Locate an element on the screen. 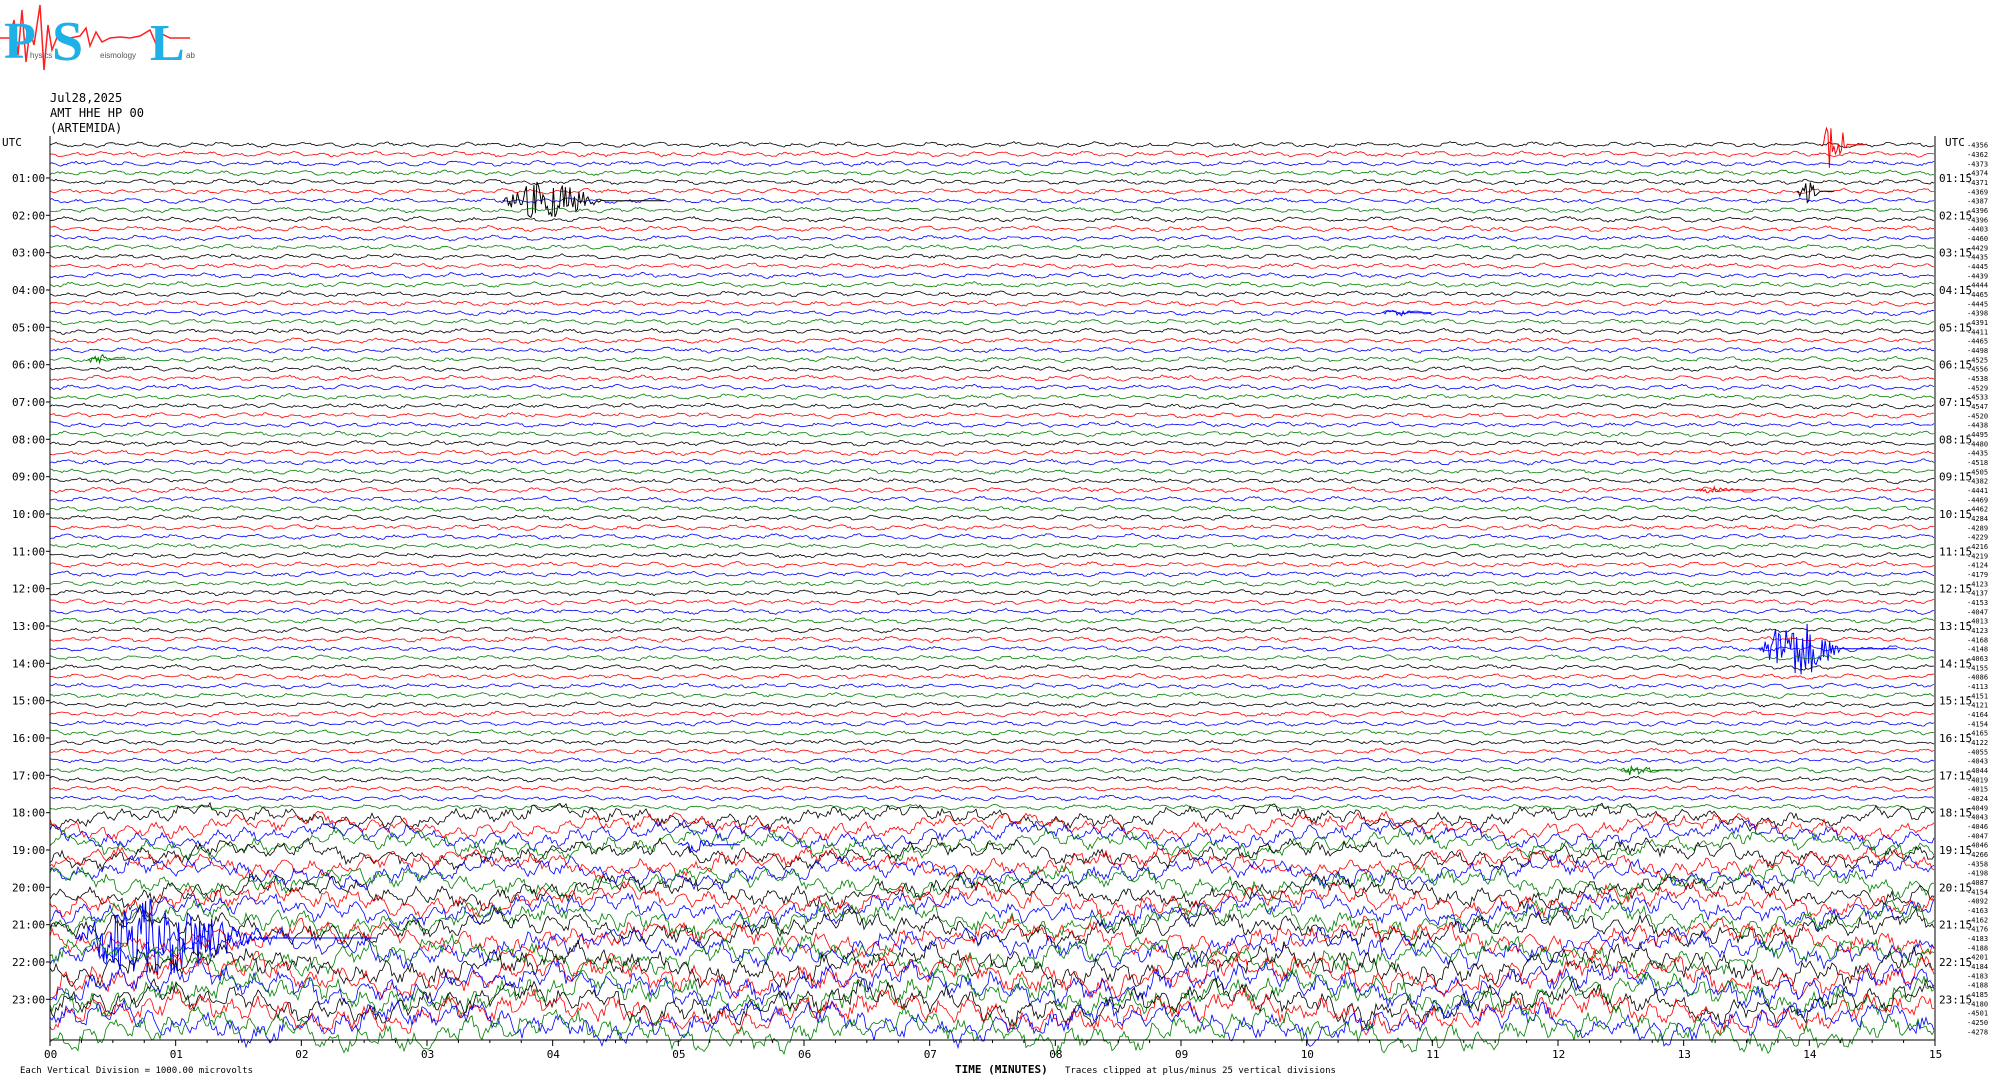 The height and width of the screenshot is (1080, 2010). trace-offset-label: -4369 is located at coordinates (1977, 192).